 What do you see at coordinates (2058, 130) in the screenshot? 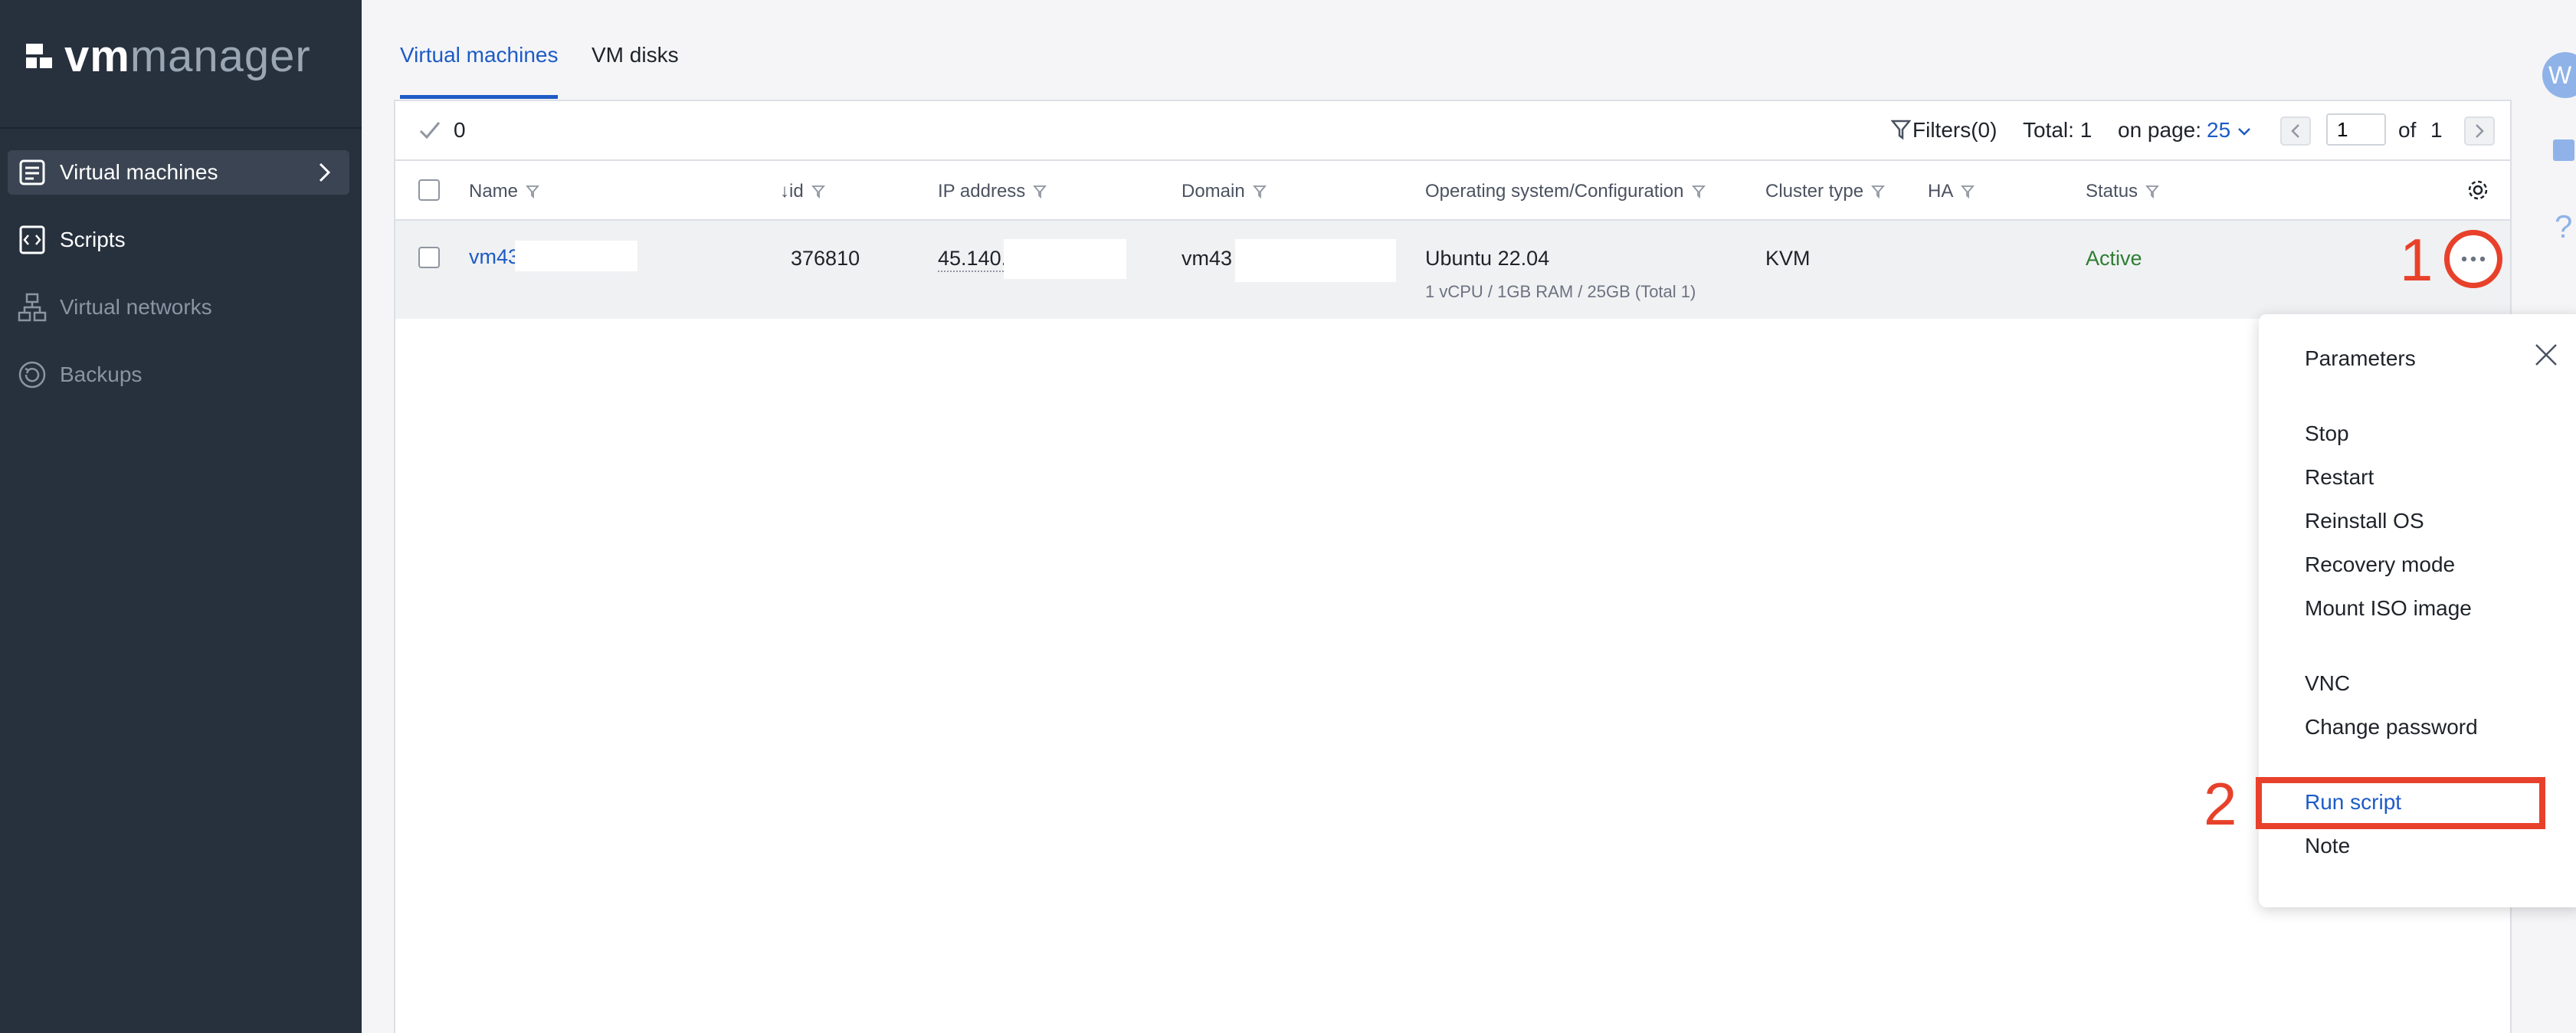
I see `total-count: Total: 1` at bounding box center [2058, 130].